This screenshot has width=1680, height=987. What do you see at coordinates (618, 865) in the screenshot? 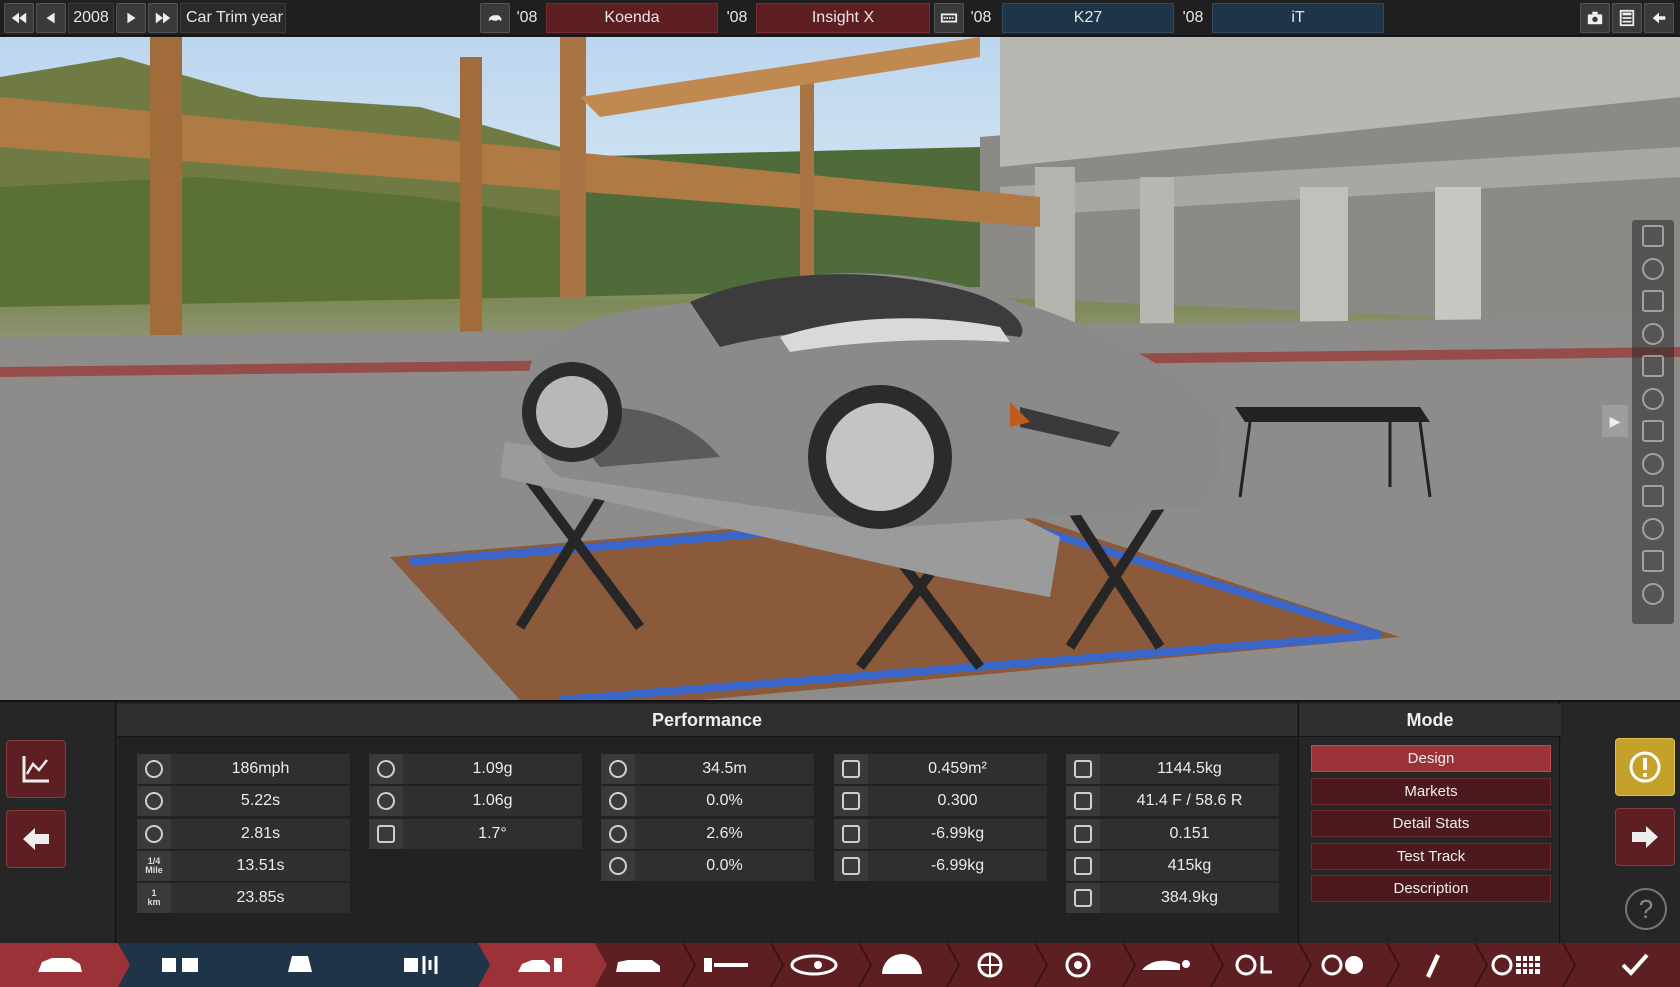
I see `brake-bias-icon` at bounding box center [618, 865].